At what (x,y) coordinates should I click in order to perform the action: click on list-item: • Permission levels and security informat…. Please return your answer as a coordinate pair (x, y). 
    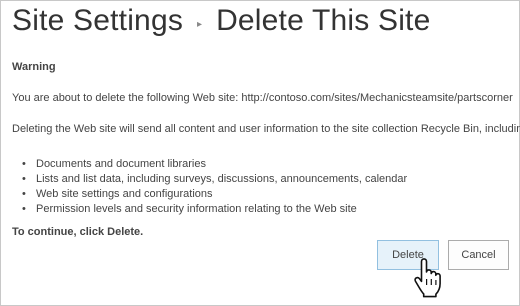
    Looking at the image, I should click on (214, 209).